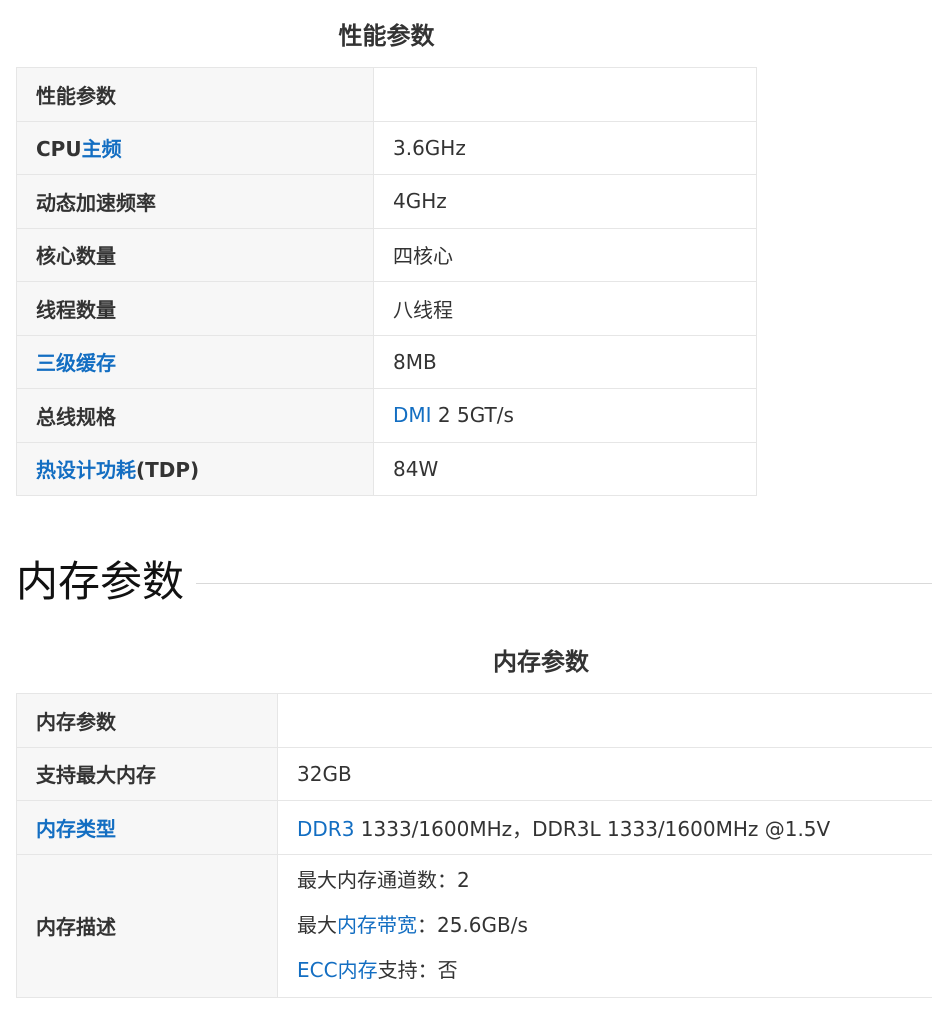  Describe the element at coordinates (195, 147) in the screenshot. I see `table-key-cell: CPU主频` at that location.